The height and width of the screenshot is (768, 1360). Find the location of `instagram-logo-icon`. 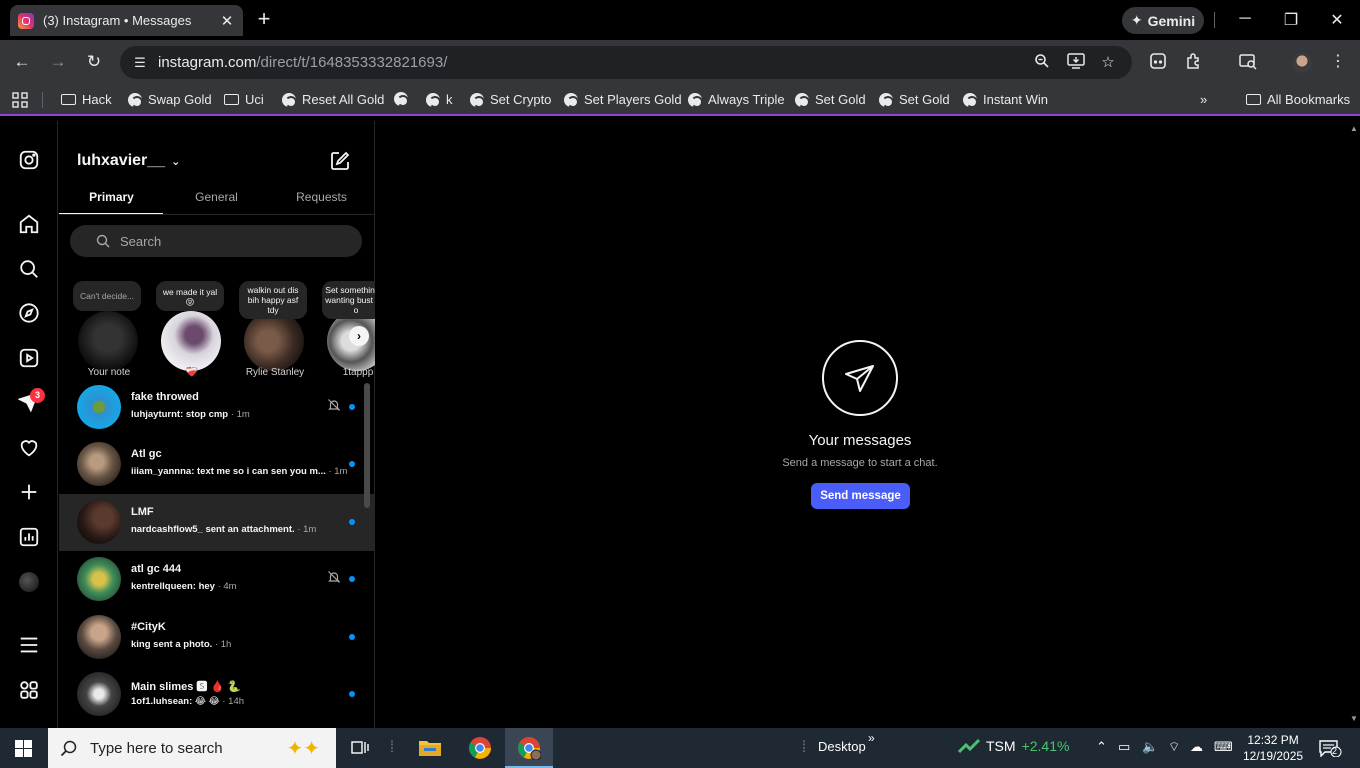

instagram-logo-icon is located at coordinates (29, 160).